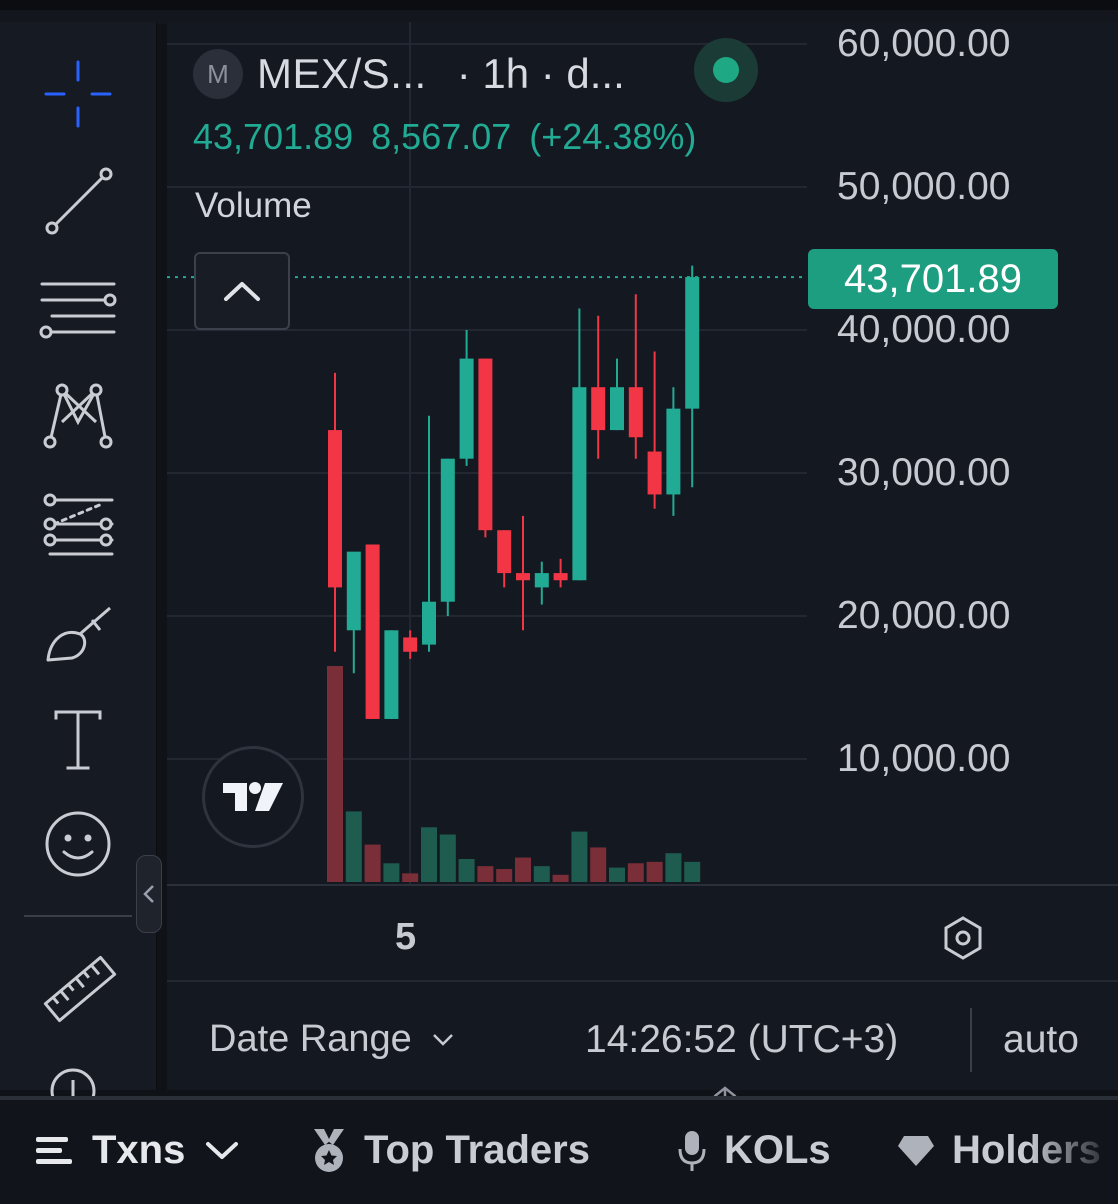 The image size is (1118, 1204). I want to click on price-axis-label: 60,000.00, so click(924, 43).